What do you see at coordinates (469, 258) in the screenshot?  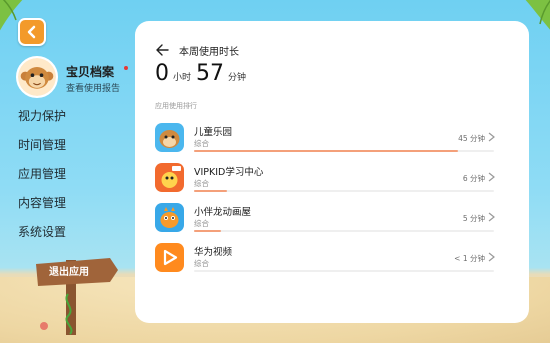 I see `app-usage-time: < 1 分钟` at bounding box center [469, 258].